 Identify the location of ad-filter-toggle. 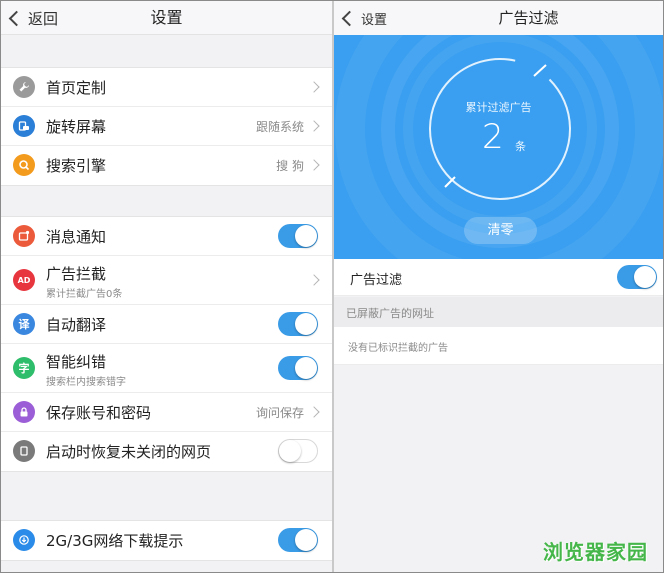
(637, 277).